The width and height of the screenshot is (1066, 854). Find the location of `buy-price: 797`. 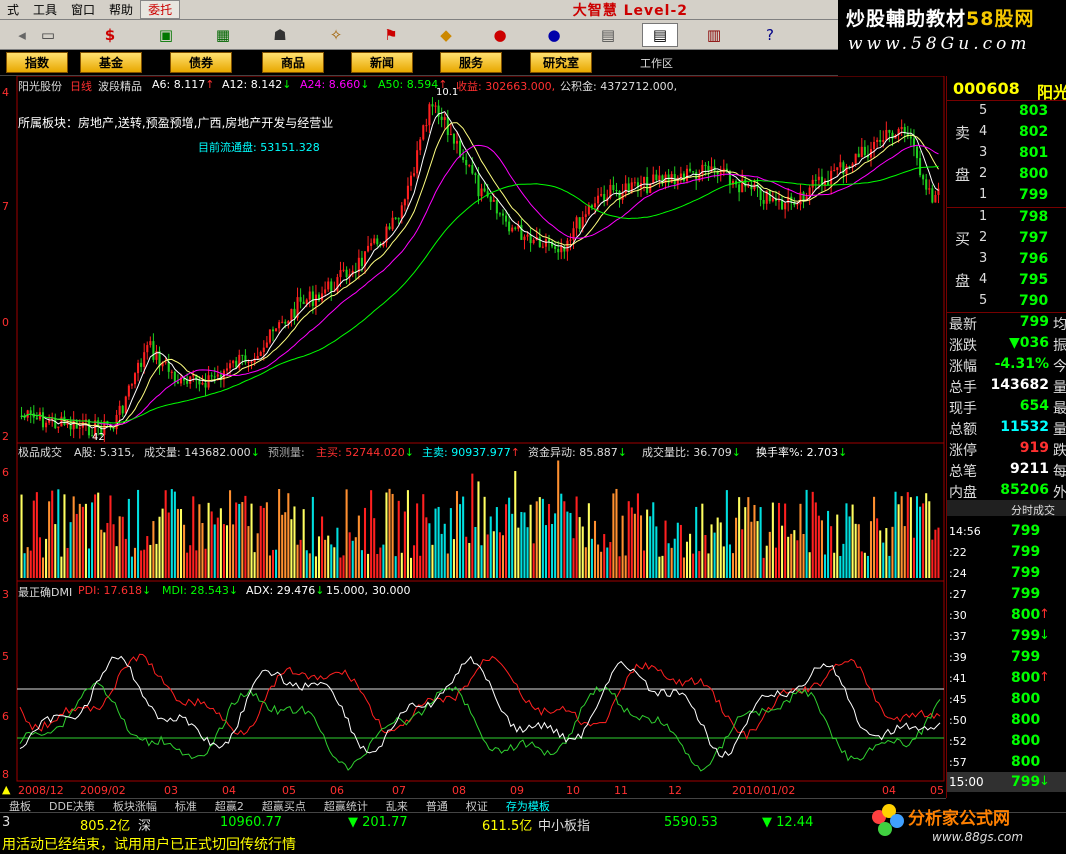

buy-price: 797 is located at coordinates (1033, 238).